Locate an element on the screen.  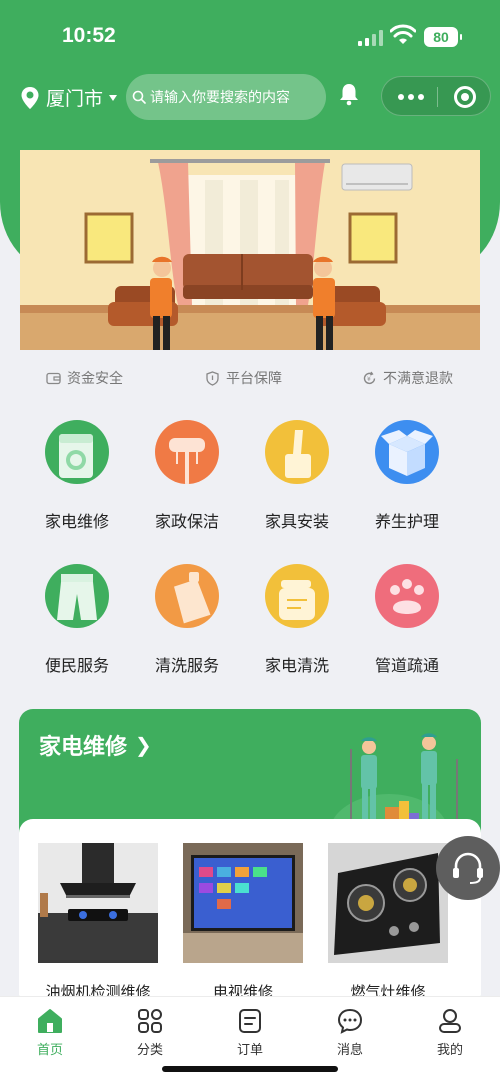
guarantee-label: 不满意退款 is located at coordinates (418, 379).